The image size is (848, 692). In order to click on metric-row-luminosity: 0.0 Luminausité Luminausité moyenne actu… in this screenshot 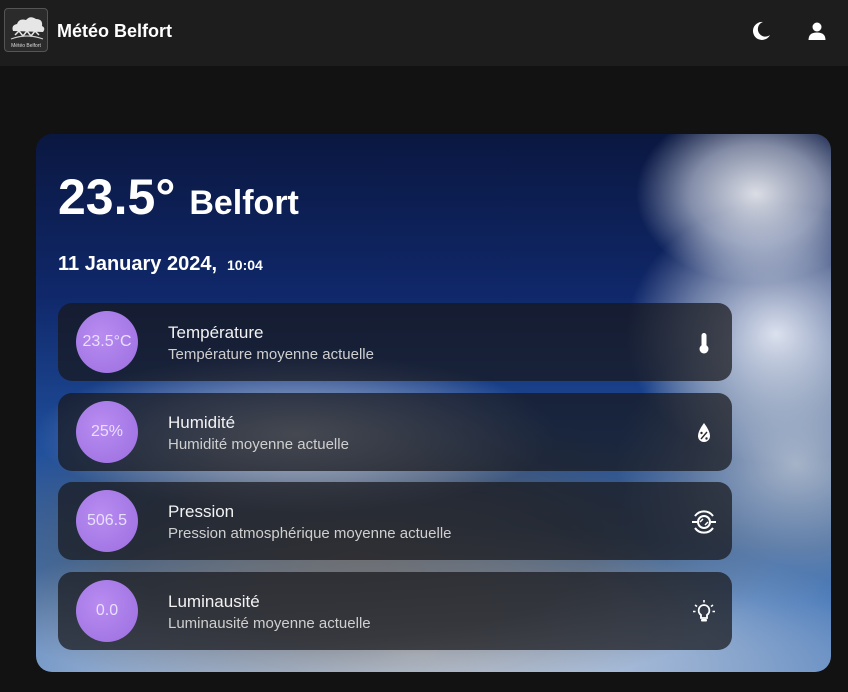, I will do `click(395, 611)`.